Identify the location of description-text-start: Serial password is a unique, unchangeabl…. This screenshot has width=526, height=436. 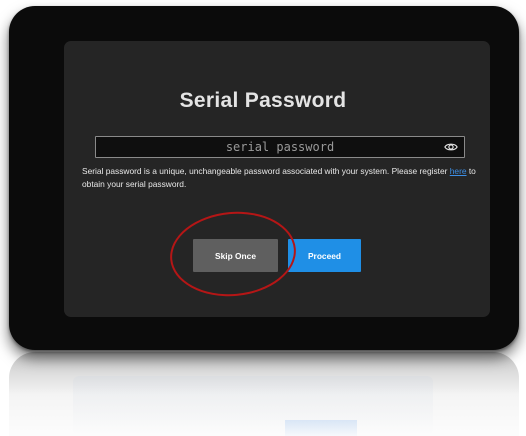
(266, 171).